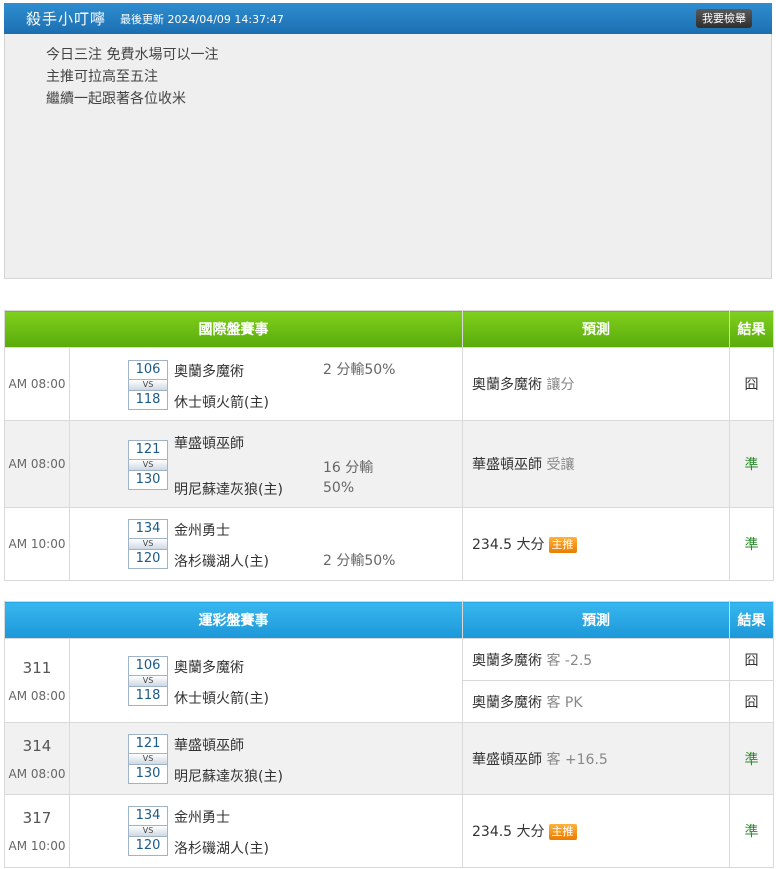 Image resolution: width=776 pixels, height=869 pixels. I want to click on game-num-time: 311 AM 08:00, so click(37, 680).